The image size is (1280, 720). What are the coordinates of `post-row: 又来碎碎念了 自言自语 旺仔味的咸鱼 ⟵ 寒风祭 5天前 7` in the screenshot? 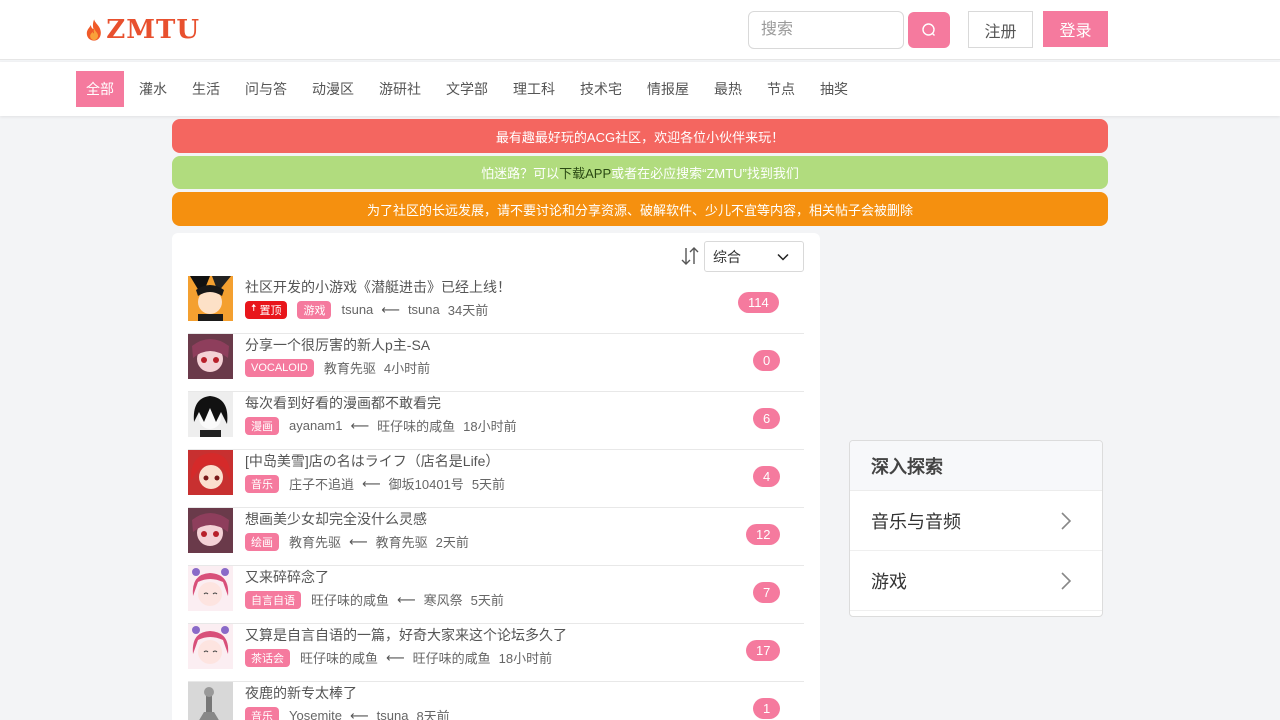 It's located at (496, 595).